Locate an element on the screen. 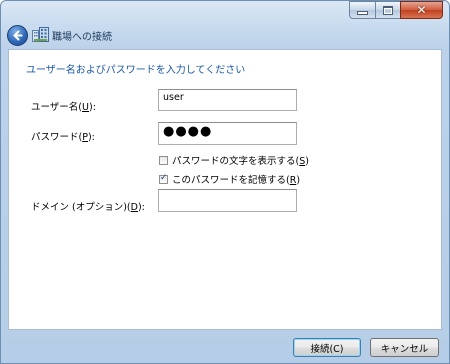  show-password-checkbox is located at coordinates (163, 160).